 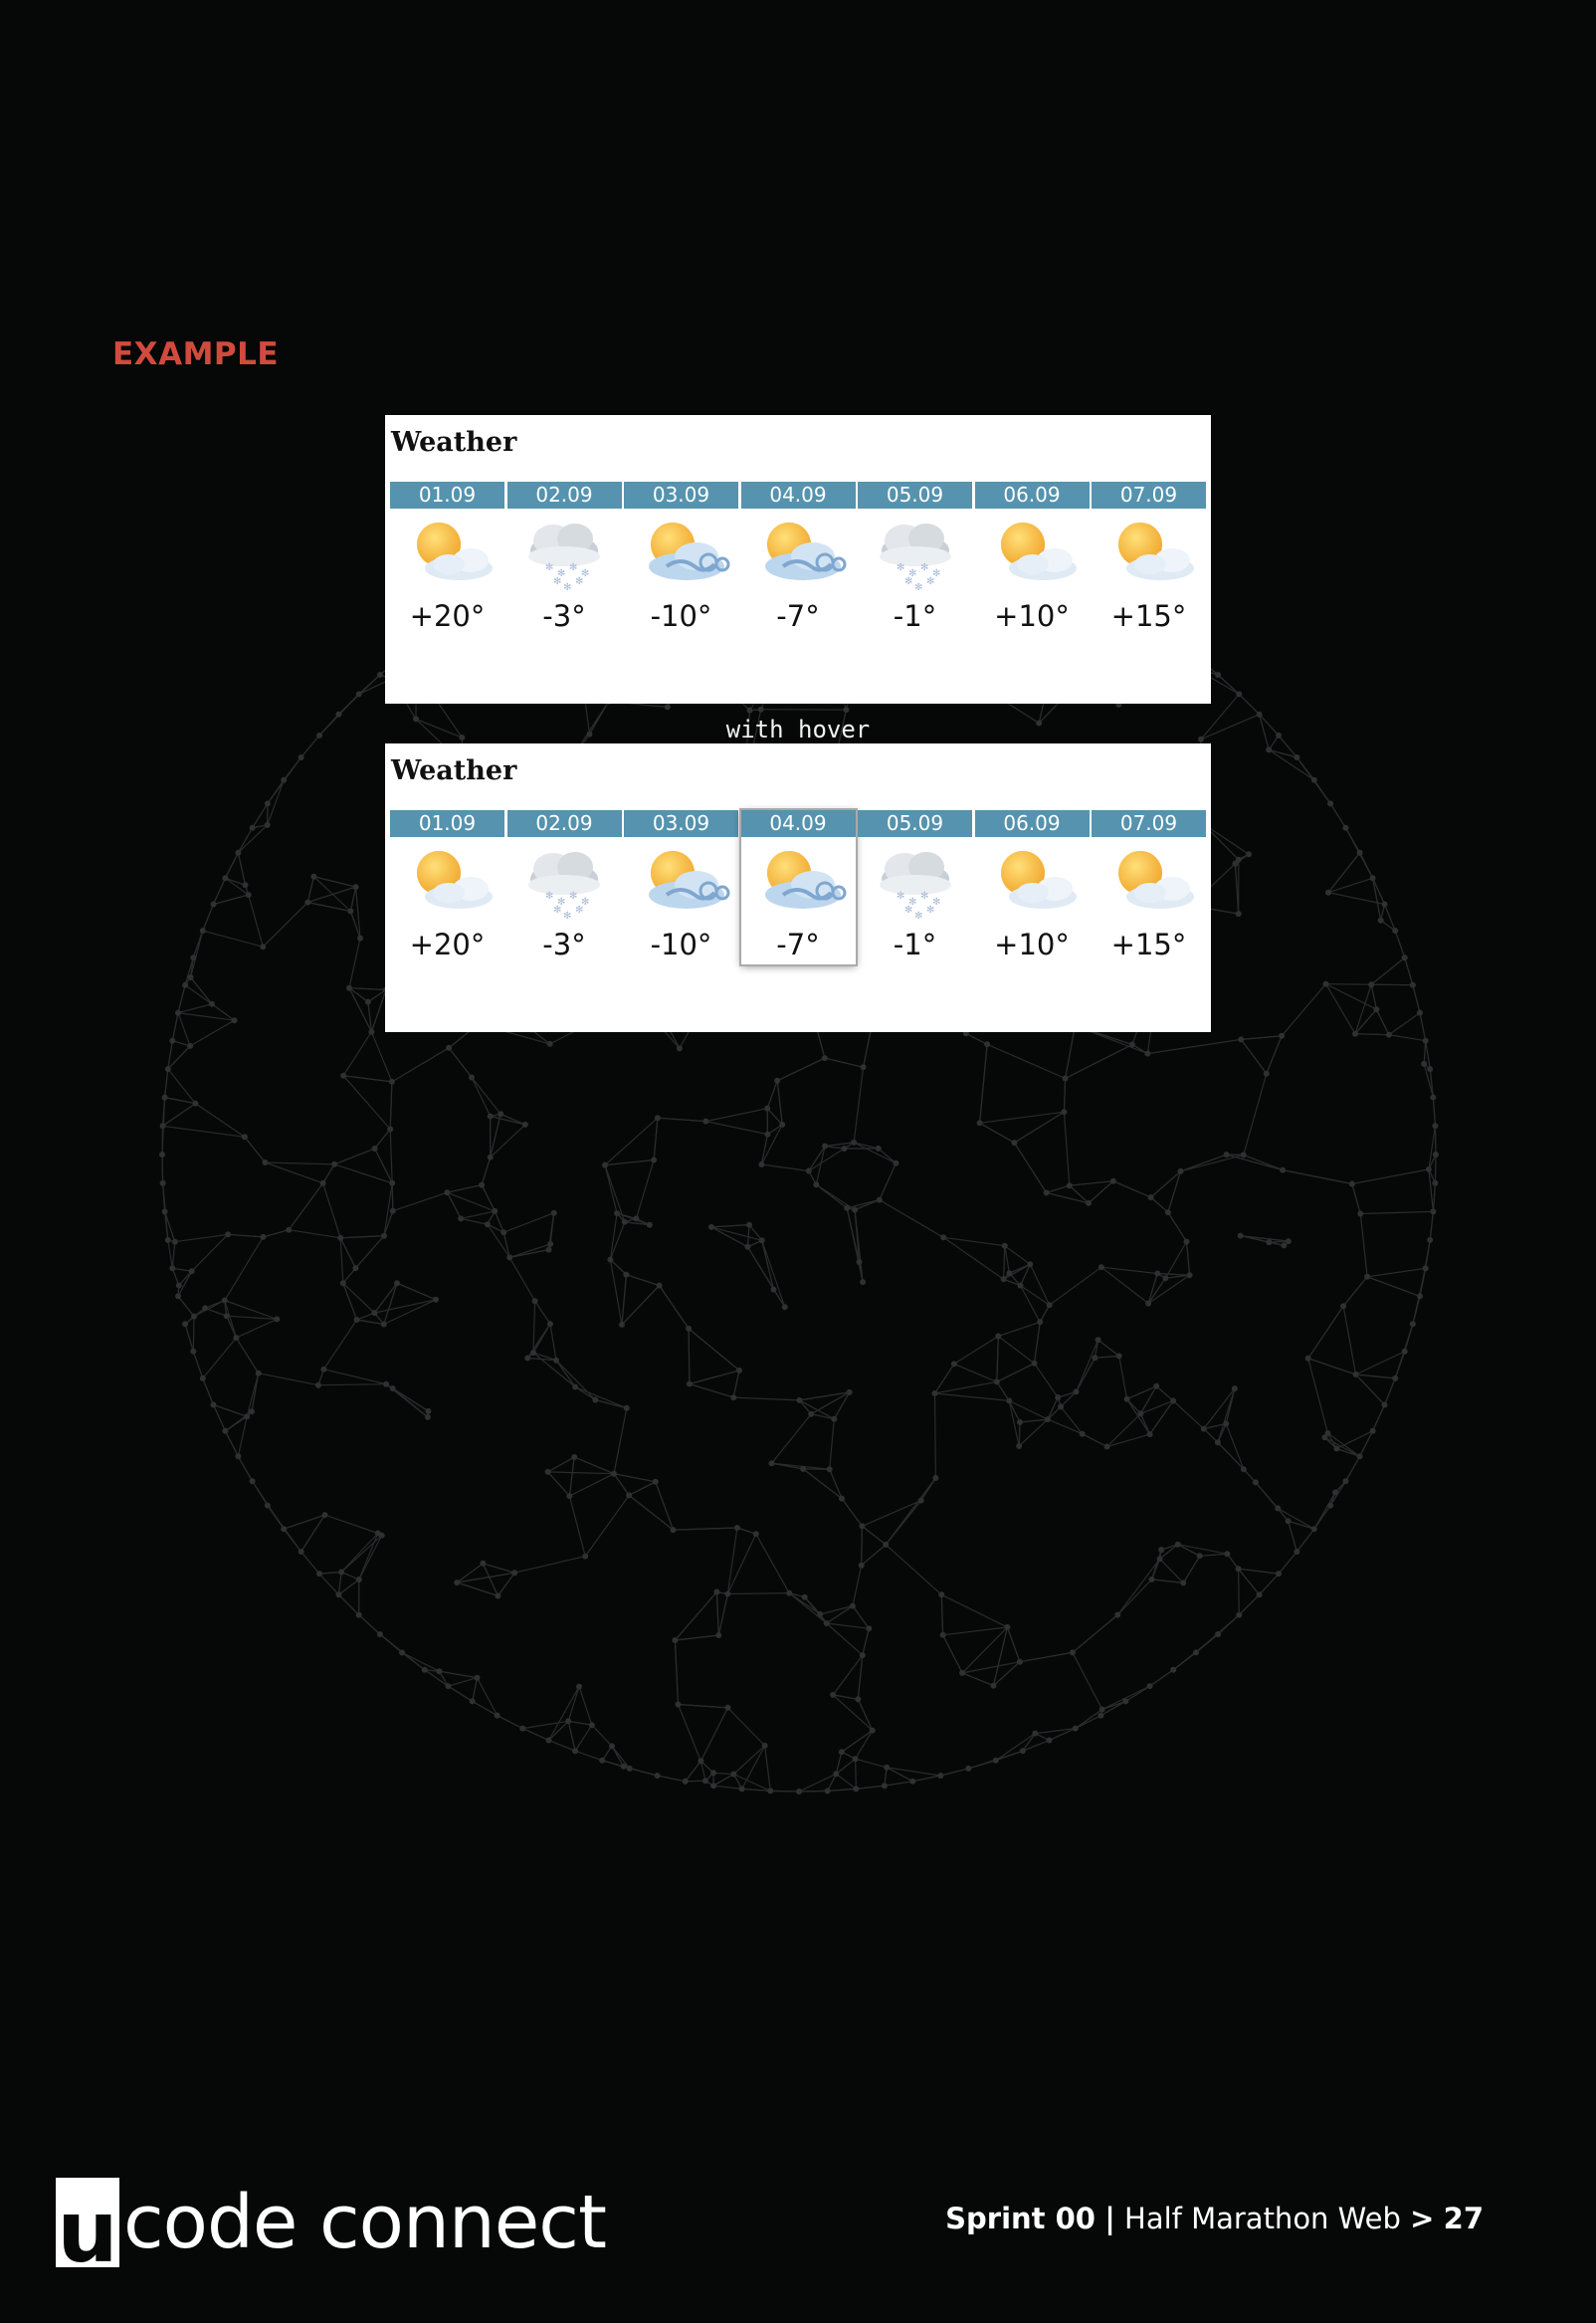 What do you see at coordinates (1263, 2218) in the screenshot?
I see `course-label: Half Marathon Web` at bounding box center [1263, 2218].